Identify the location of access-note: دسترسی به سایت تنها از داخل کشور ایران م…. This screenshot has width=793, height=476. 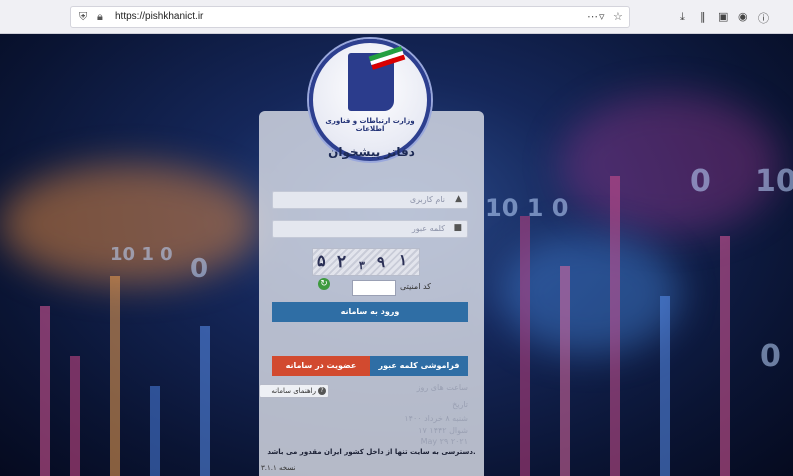
(371, 452).